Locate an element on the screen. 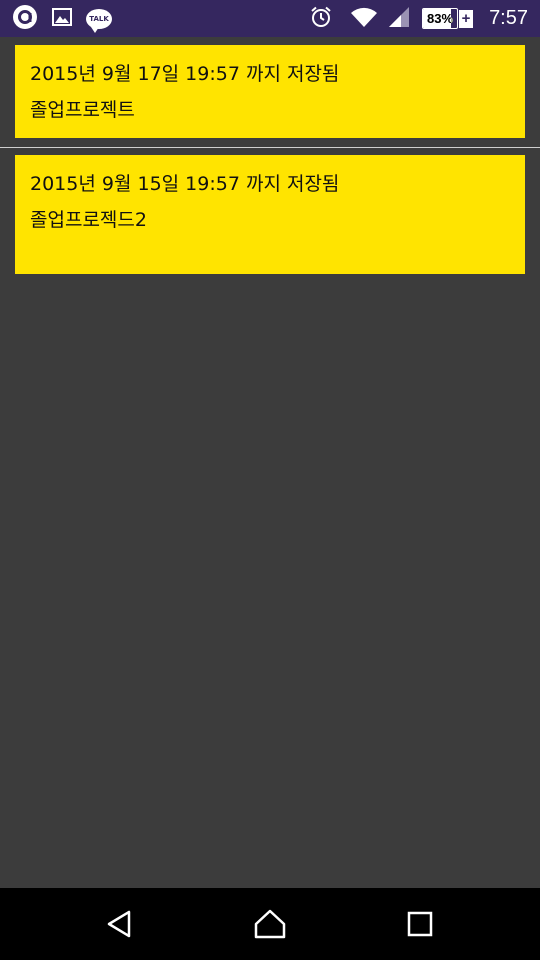 The height and width of the screenshot is (960, 540). home-button is located at coordinates (270, 924).